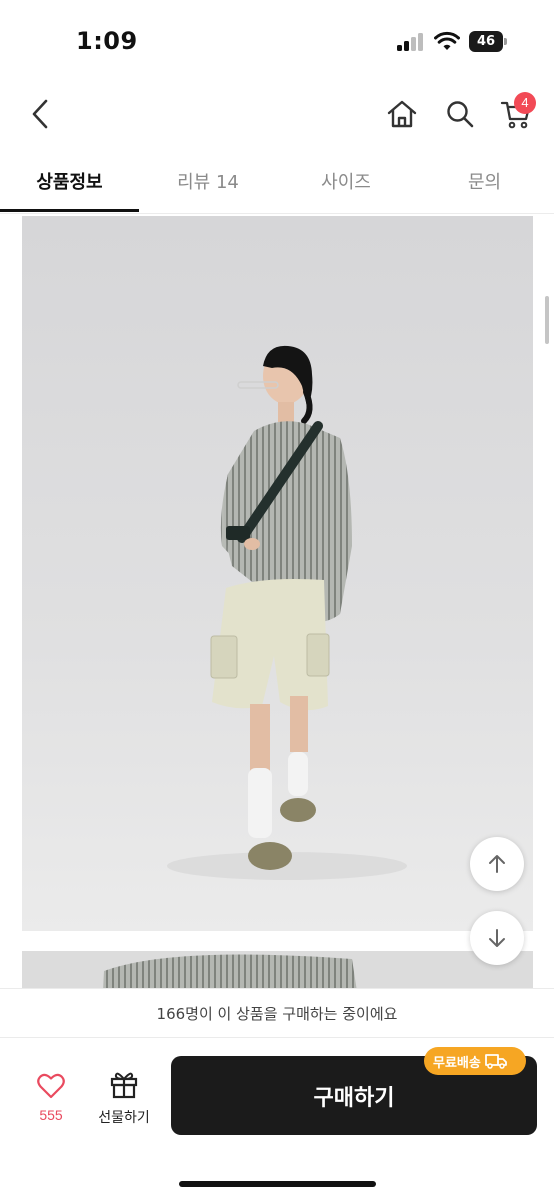 This screenshot has width=554, height=1200. What do you see at coordinates (277, 1184) in the screenshot?
I see `home-indicator` at bounding box center [277, 1184].